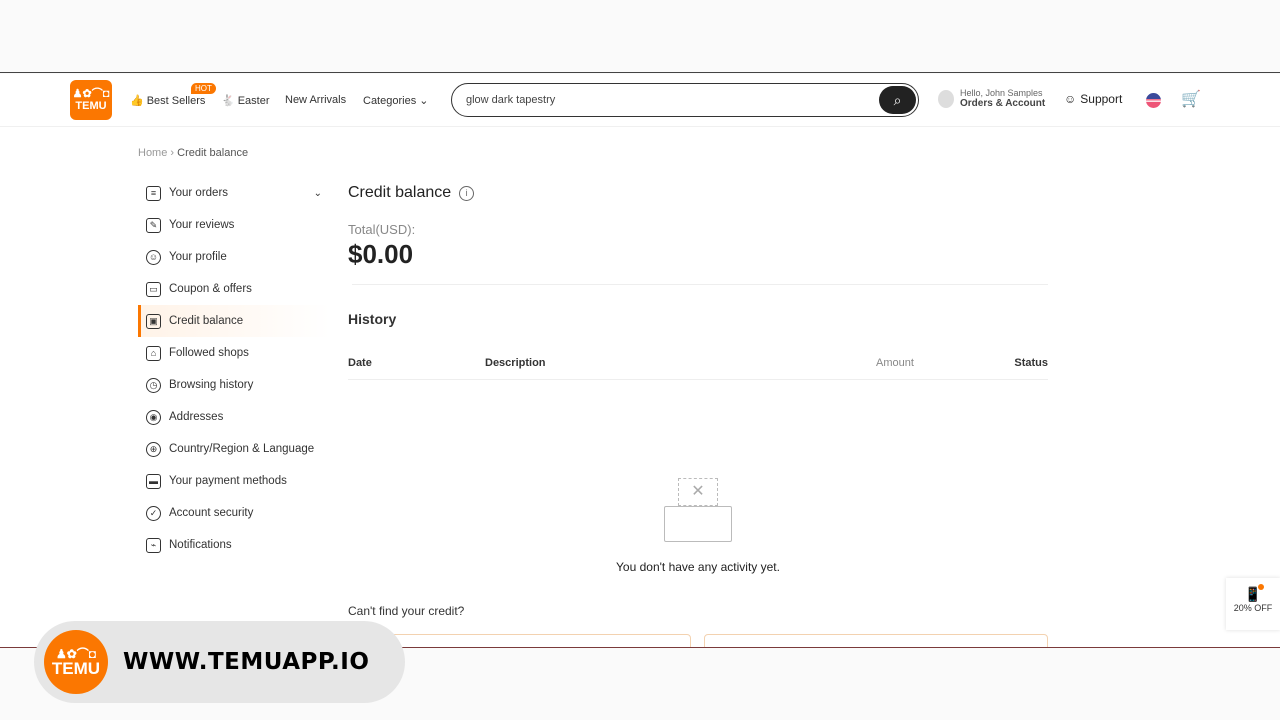  I want to click on divider, so click(700, 284).